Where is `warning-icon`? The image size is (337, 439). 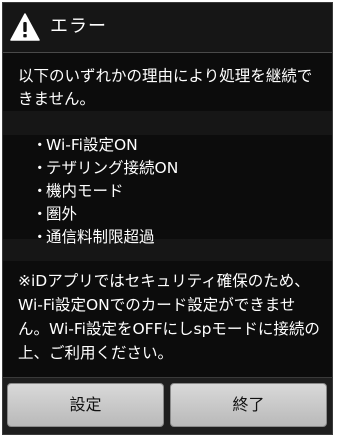
warning-icon is located at coordinates (25, 27).